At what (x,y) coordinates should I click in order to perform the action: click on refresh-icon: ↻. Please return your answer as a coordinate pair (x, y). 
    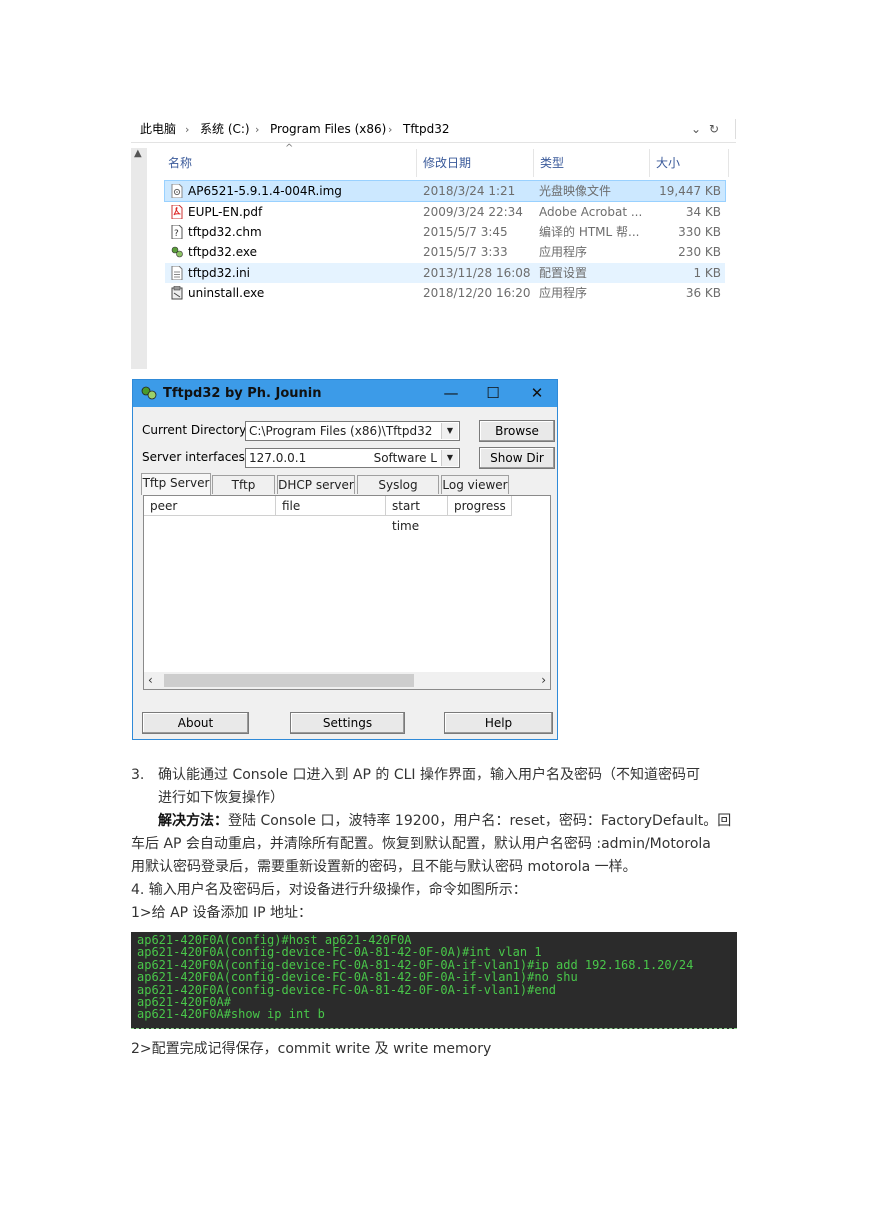
    Looking at the image, I should click on (714, 129).